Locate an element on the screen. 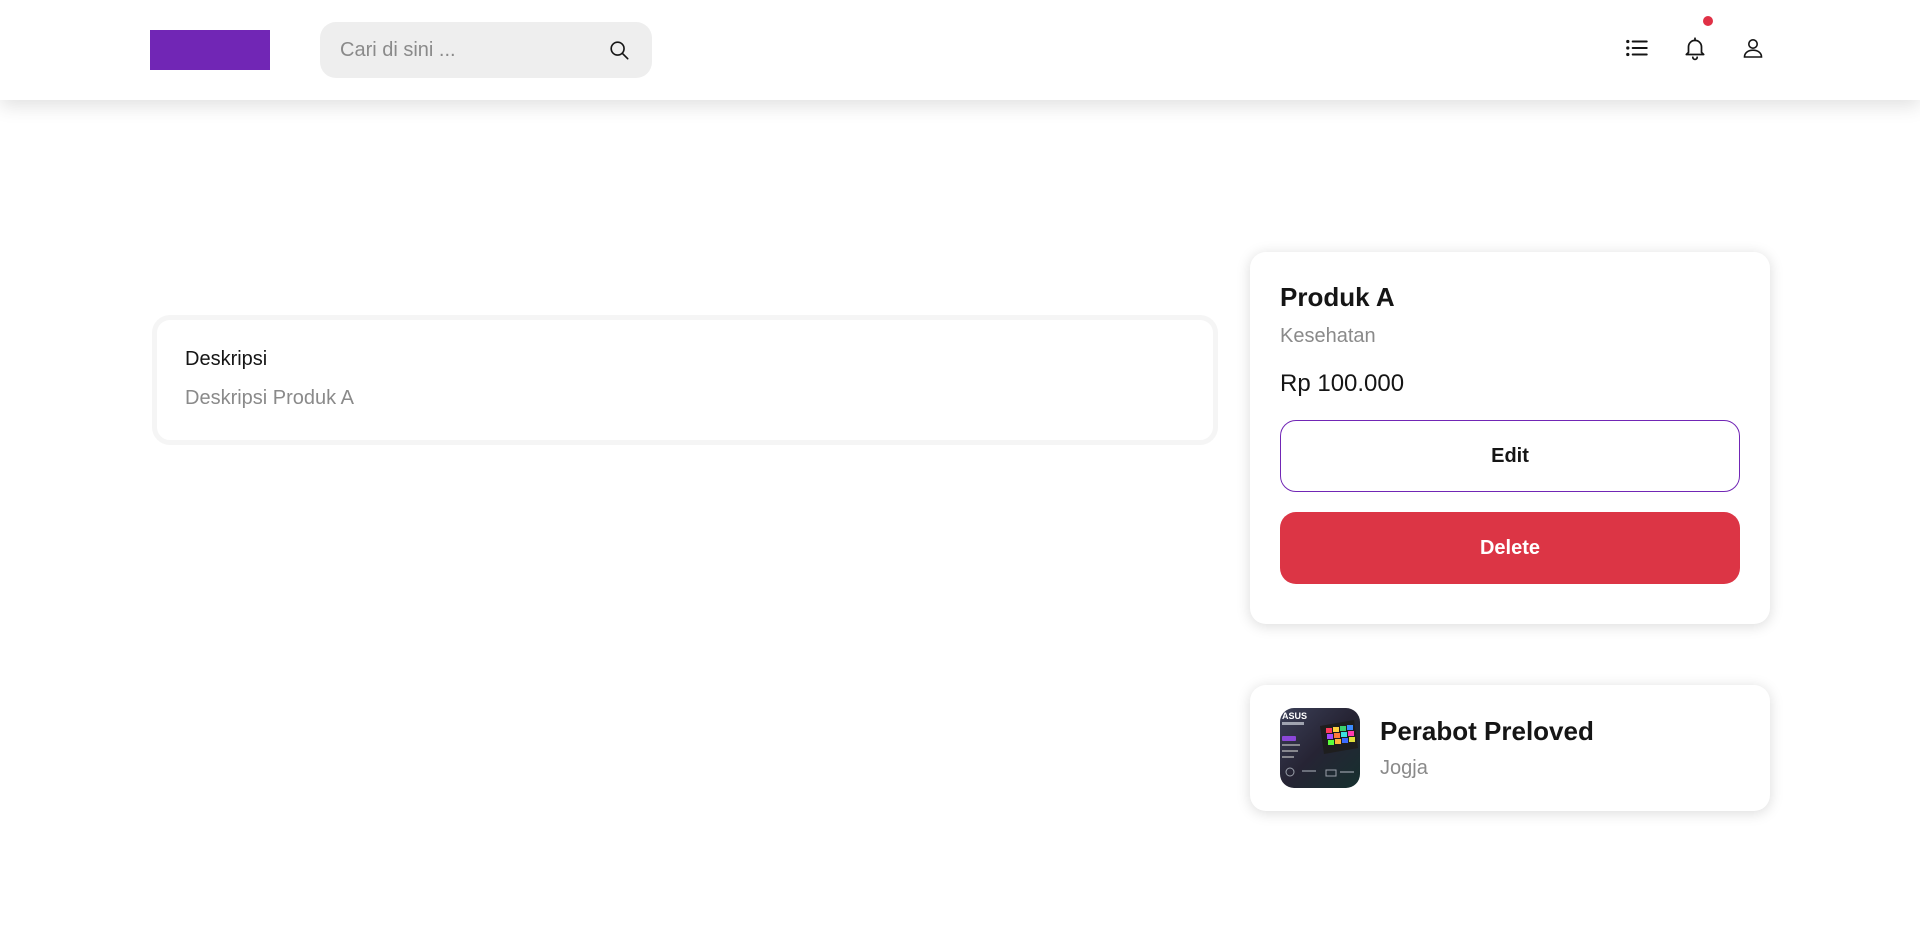 The width and height of the screenshot is (1920, 934). nav-icons is located at coordinates (1695, 39).